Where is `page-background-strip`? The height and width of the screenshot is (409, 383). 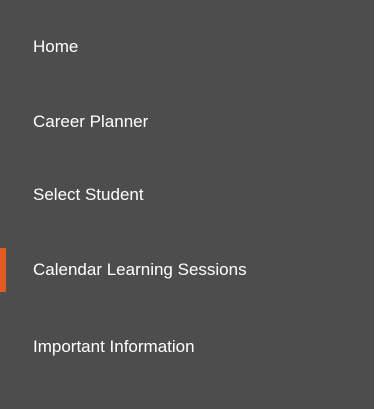 page-background-strip is located at coordinates (378, 204).